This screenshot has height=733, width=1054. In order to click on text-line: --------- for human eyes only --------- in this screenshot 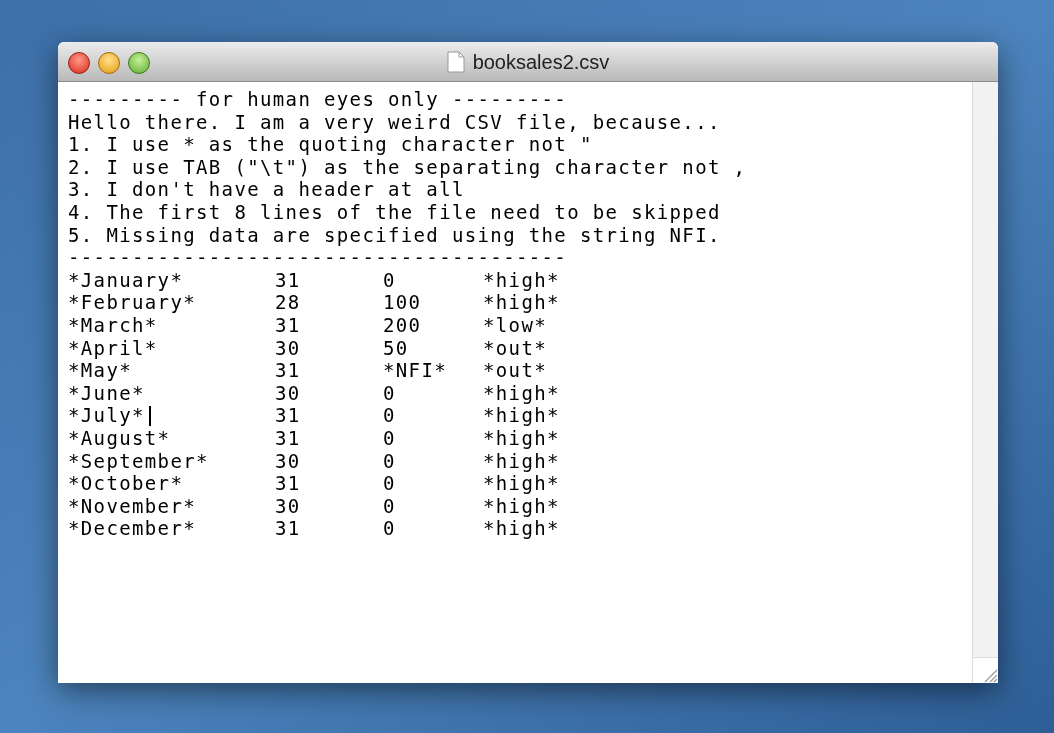, I will do `click(318, 99)`.